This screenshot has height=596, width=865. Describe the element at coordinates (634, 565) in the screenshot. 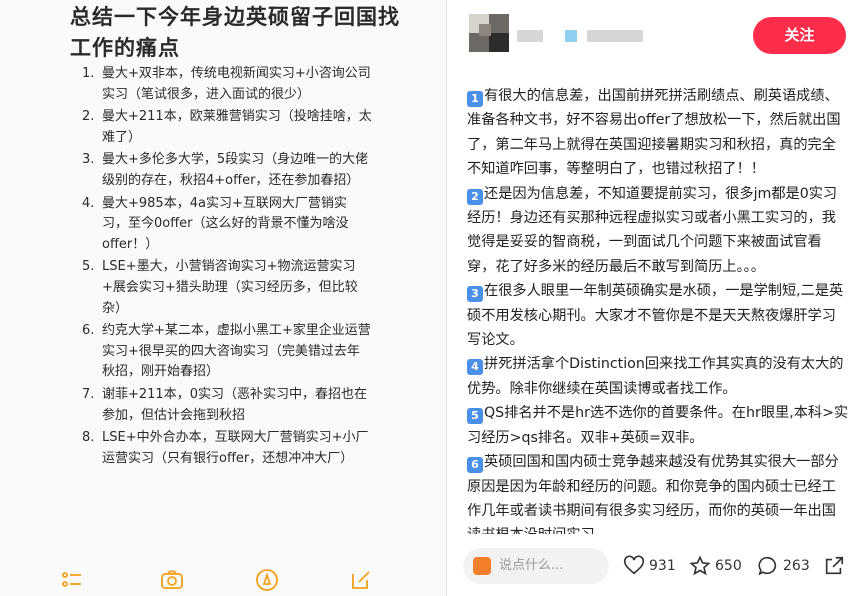

I see `heart-icon` at that location.